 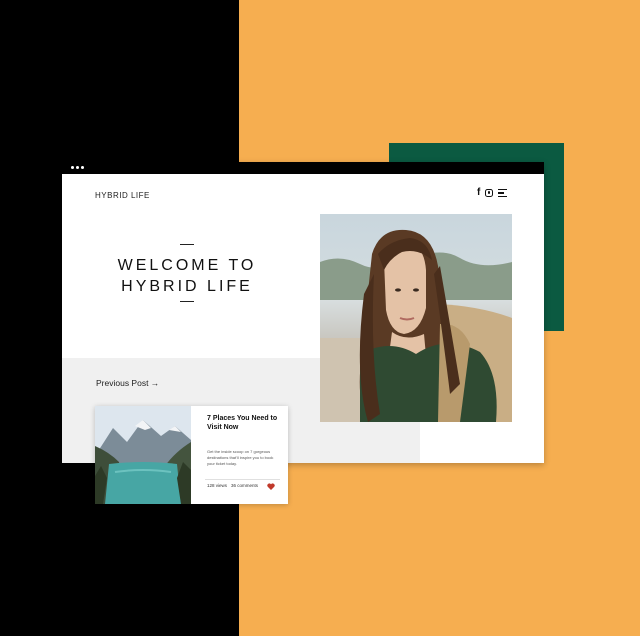 I want to click on hero-line-2: HYBRID LIFE, so click(x=187, y=286).